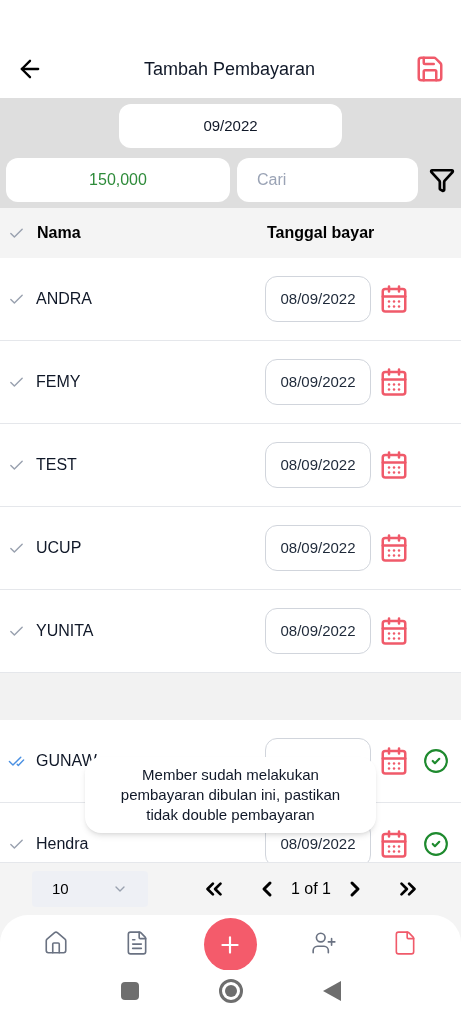 This screenshot has width=461, height=1024. What do you see at coordinates (229, 69) in the screenshot?
I see `page-title: Tambah Pembayaran` at bounding box center [229, 69].